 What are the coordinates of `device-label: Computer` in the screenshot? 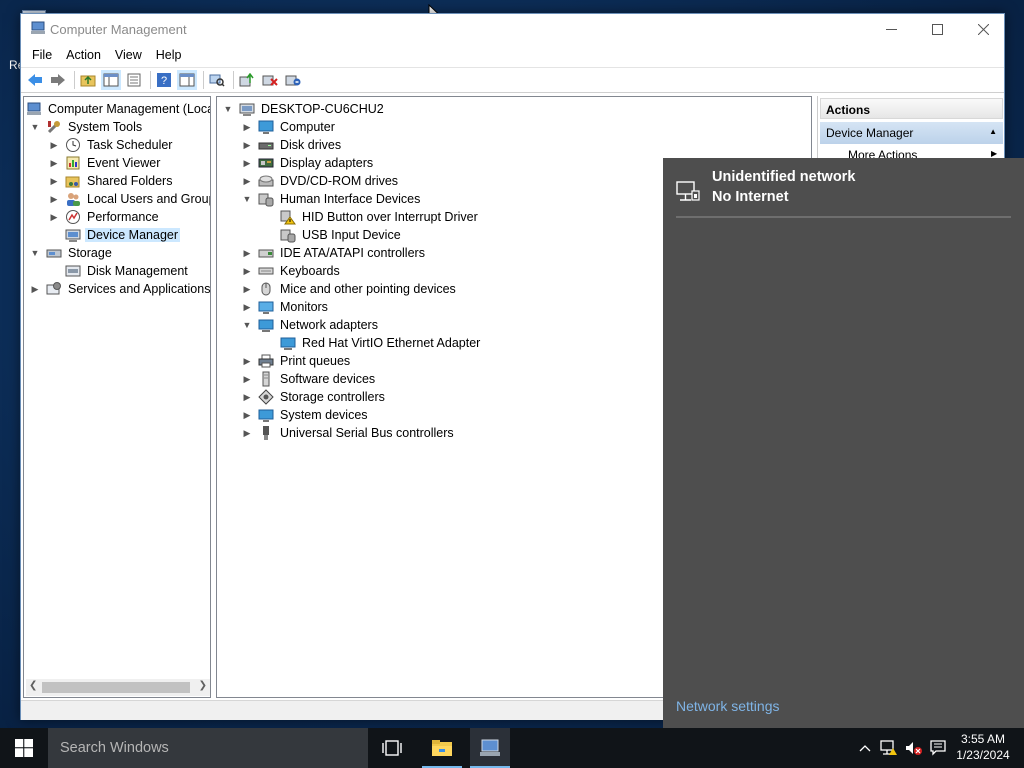 It's located at (307, 127).